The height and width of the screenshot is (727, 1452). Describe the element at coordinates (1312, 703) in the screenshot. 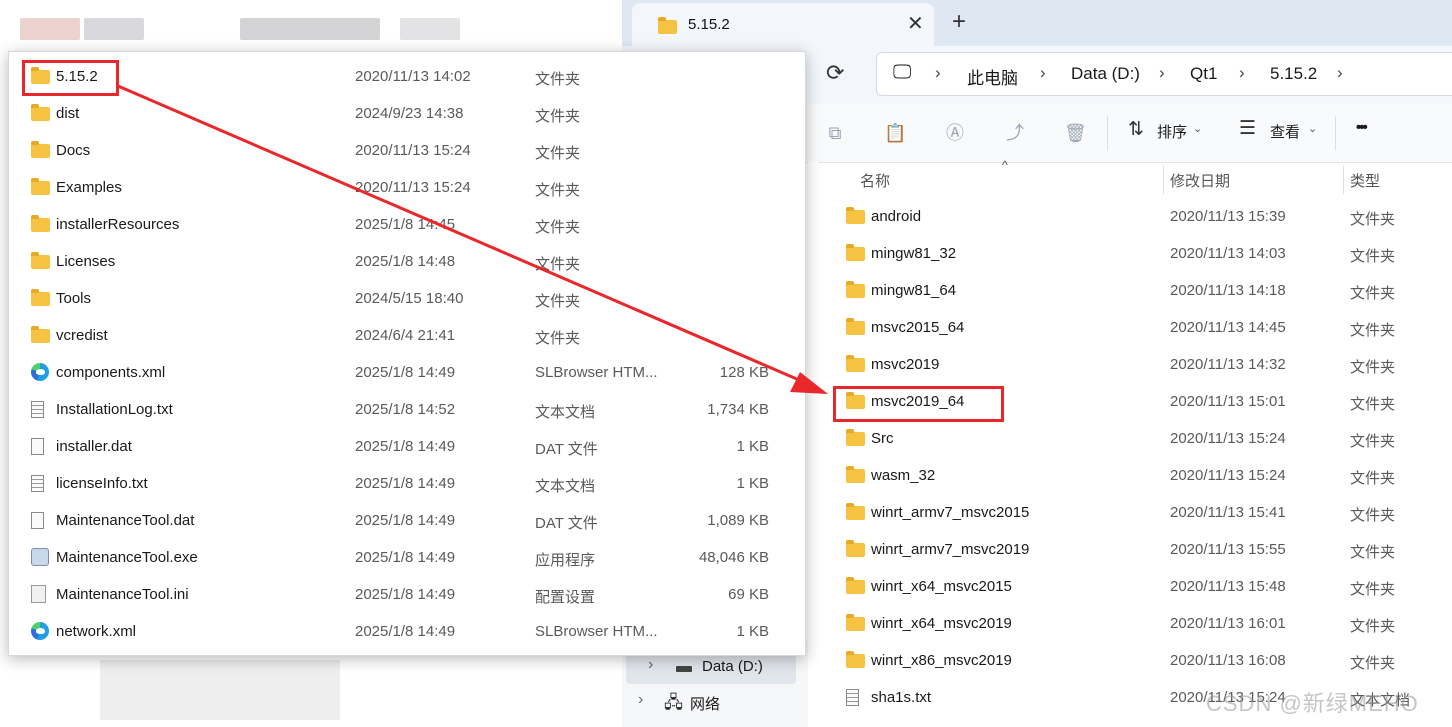

I see `watermark: CSDN @新绿MEHO` at that location.